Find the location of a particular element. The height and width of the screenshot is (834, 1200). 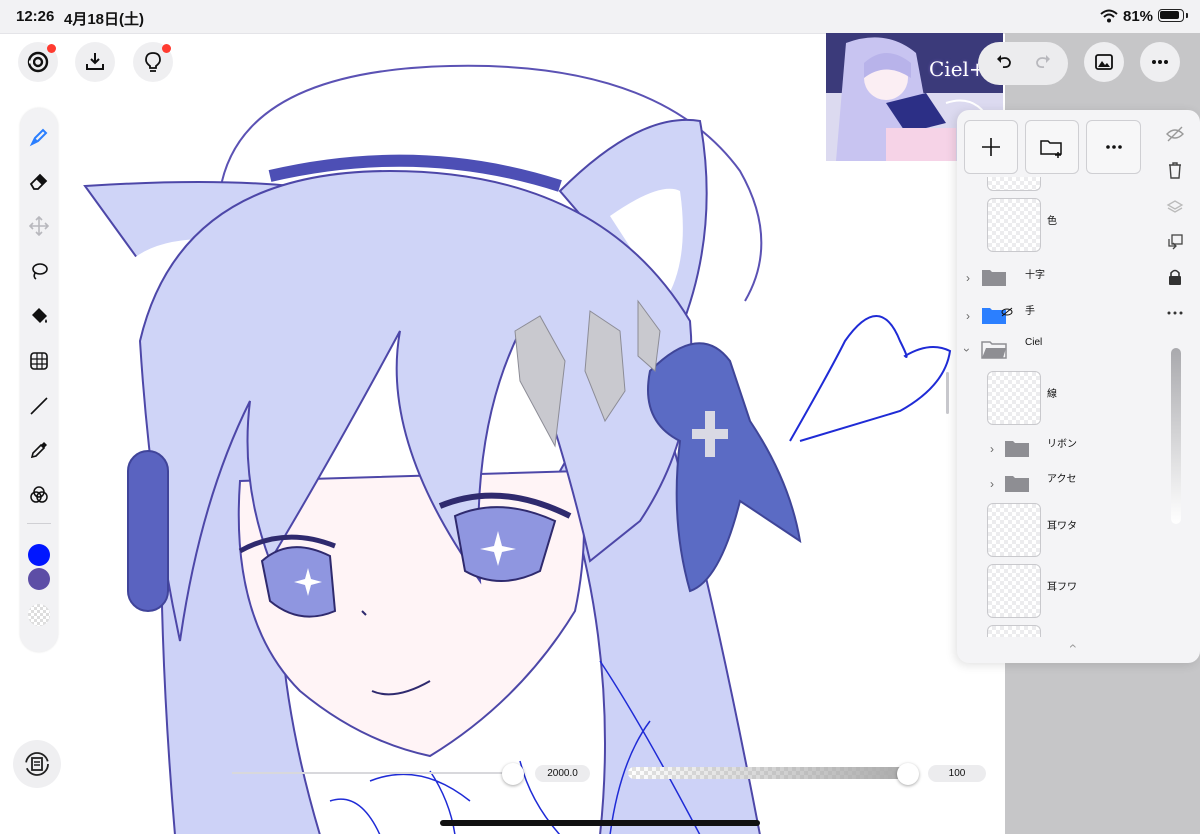

chevron-down-icon: › is located at coordinates (967, 350).